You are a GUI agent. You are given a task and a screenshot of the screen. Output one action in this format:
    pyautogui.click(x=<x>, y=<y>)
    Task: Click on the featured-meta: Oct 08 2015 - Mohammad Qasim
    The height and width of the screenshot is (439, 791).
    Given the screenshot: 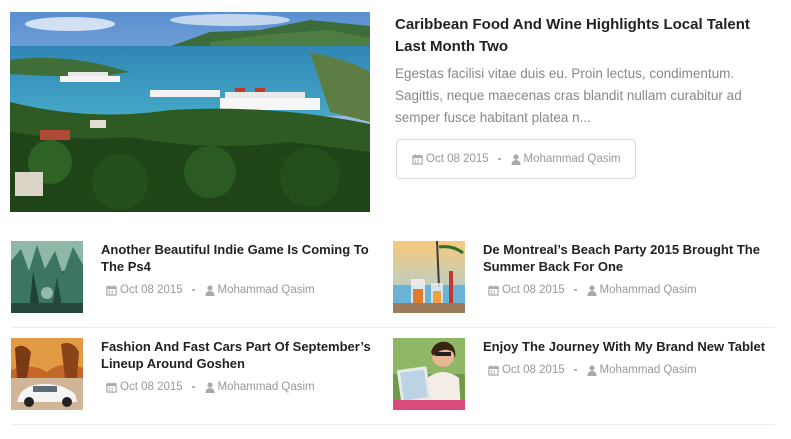 What is the action you would take?
    pyautogui.click(x=516, y=159)
    